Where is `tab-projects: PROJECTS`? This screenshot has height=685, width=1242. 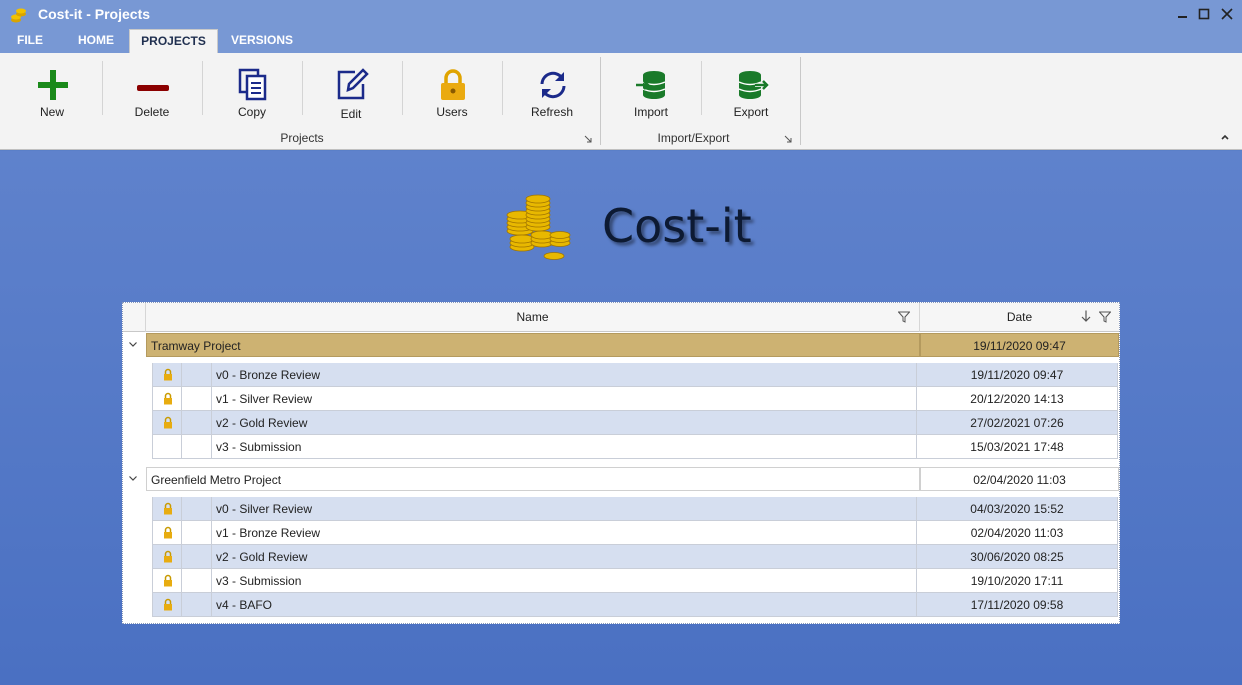 tab-projects: PROJECTS is located at coordinates (173, 41).